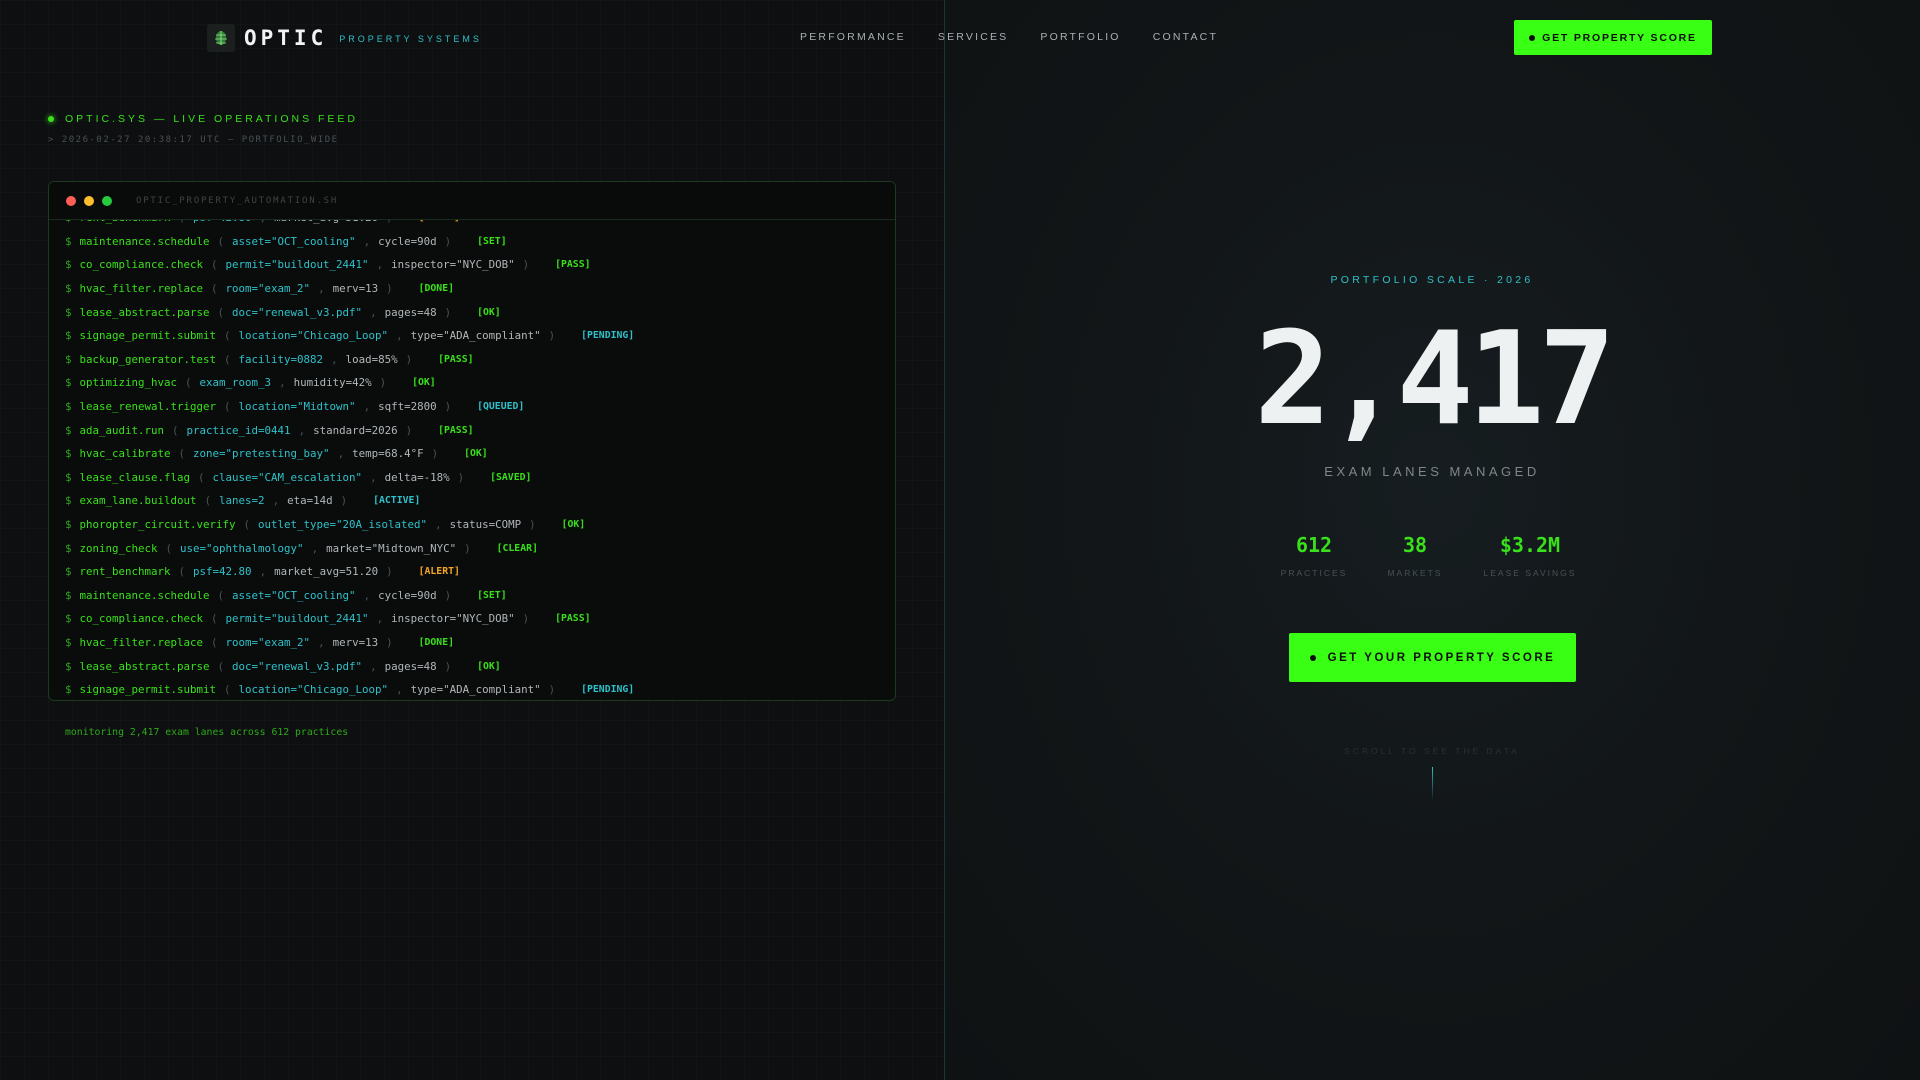  What do you see at coordinates (281, 359) in the screenshot?
I see `argument-primary: facility=0882` at bounding box center [281, 359].